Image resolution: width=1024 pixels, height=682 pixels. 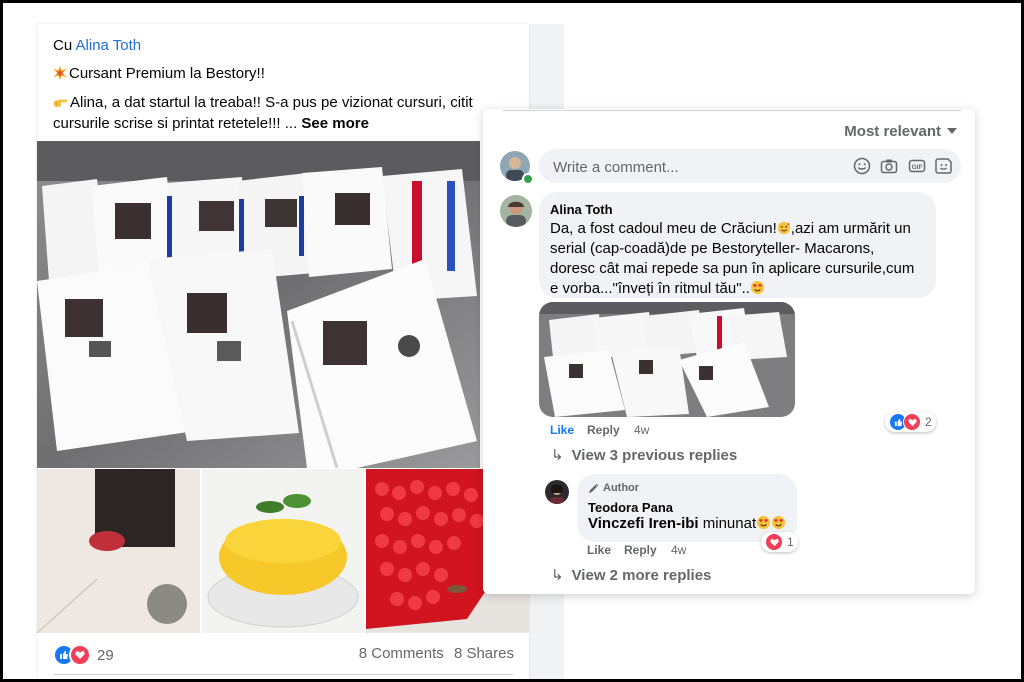 What do you see at coordinates (63, 45) in the screenshot?
I see `with-prefix: Cu` at bounding box center [63, 45].